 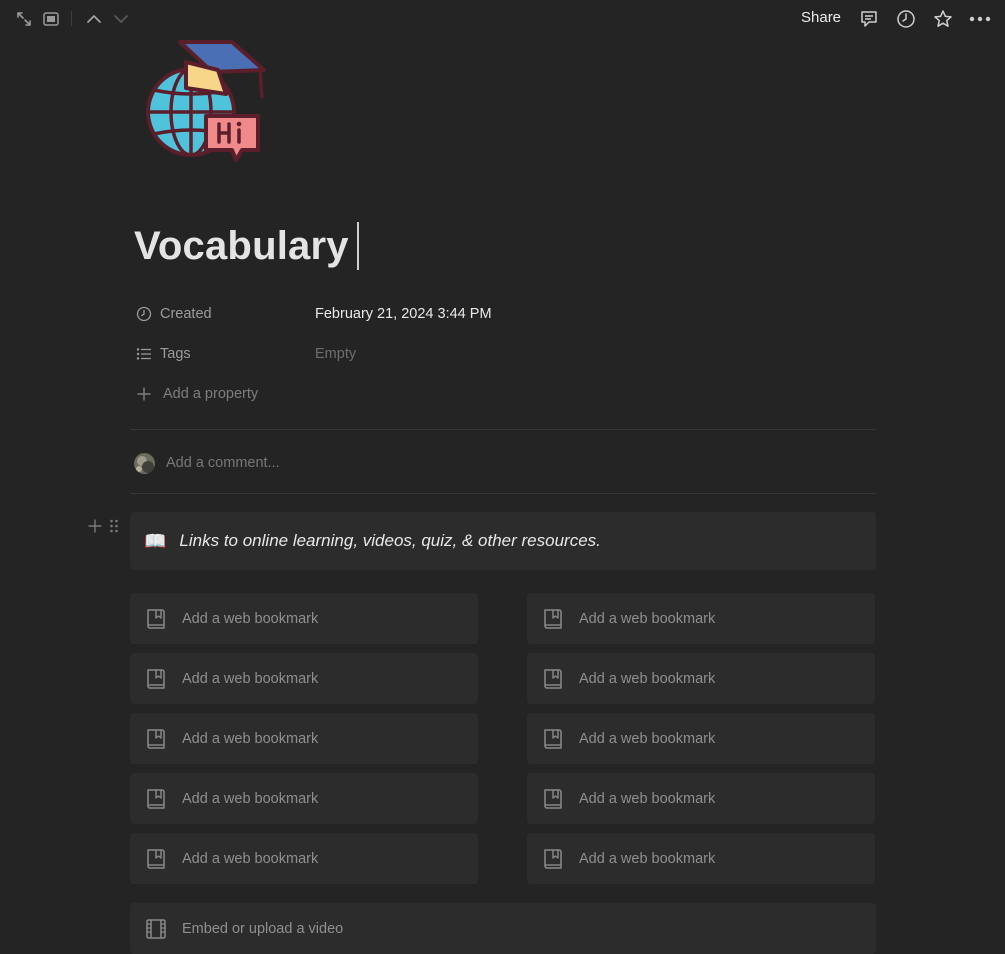 I want to click on clock-icon, so click(x=144, y=314).